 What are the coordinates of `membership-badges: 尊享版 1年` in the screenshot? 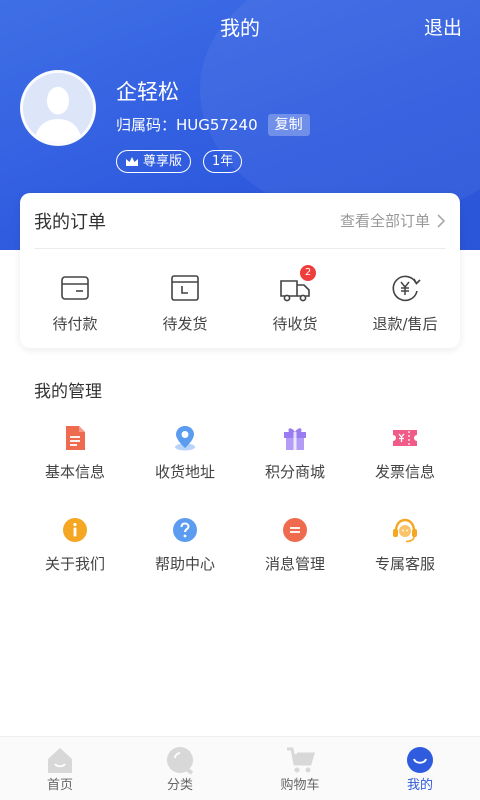 It's located at (185, 161).